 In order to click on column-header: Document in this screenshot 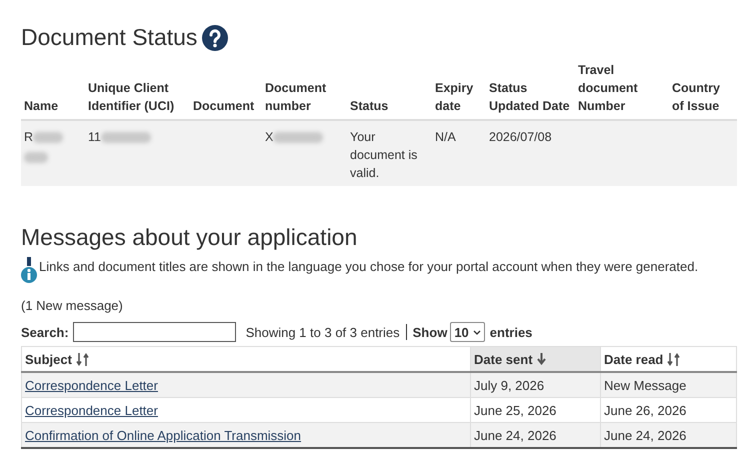, I will do `click(223, 106)`.